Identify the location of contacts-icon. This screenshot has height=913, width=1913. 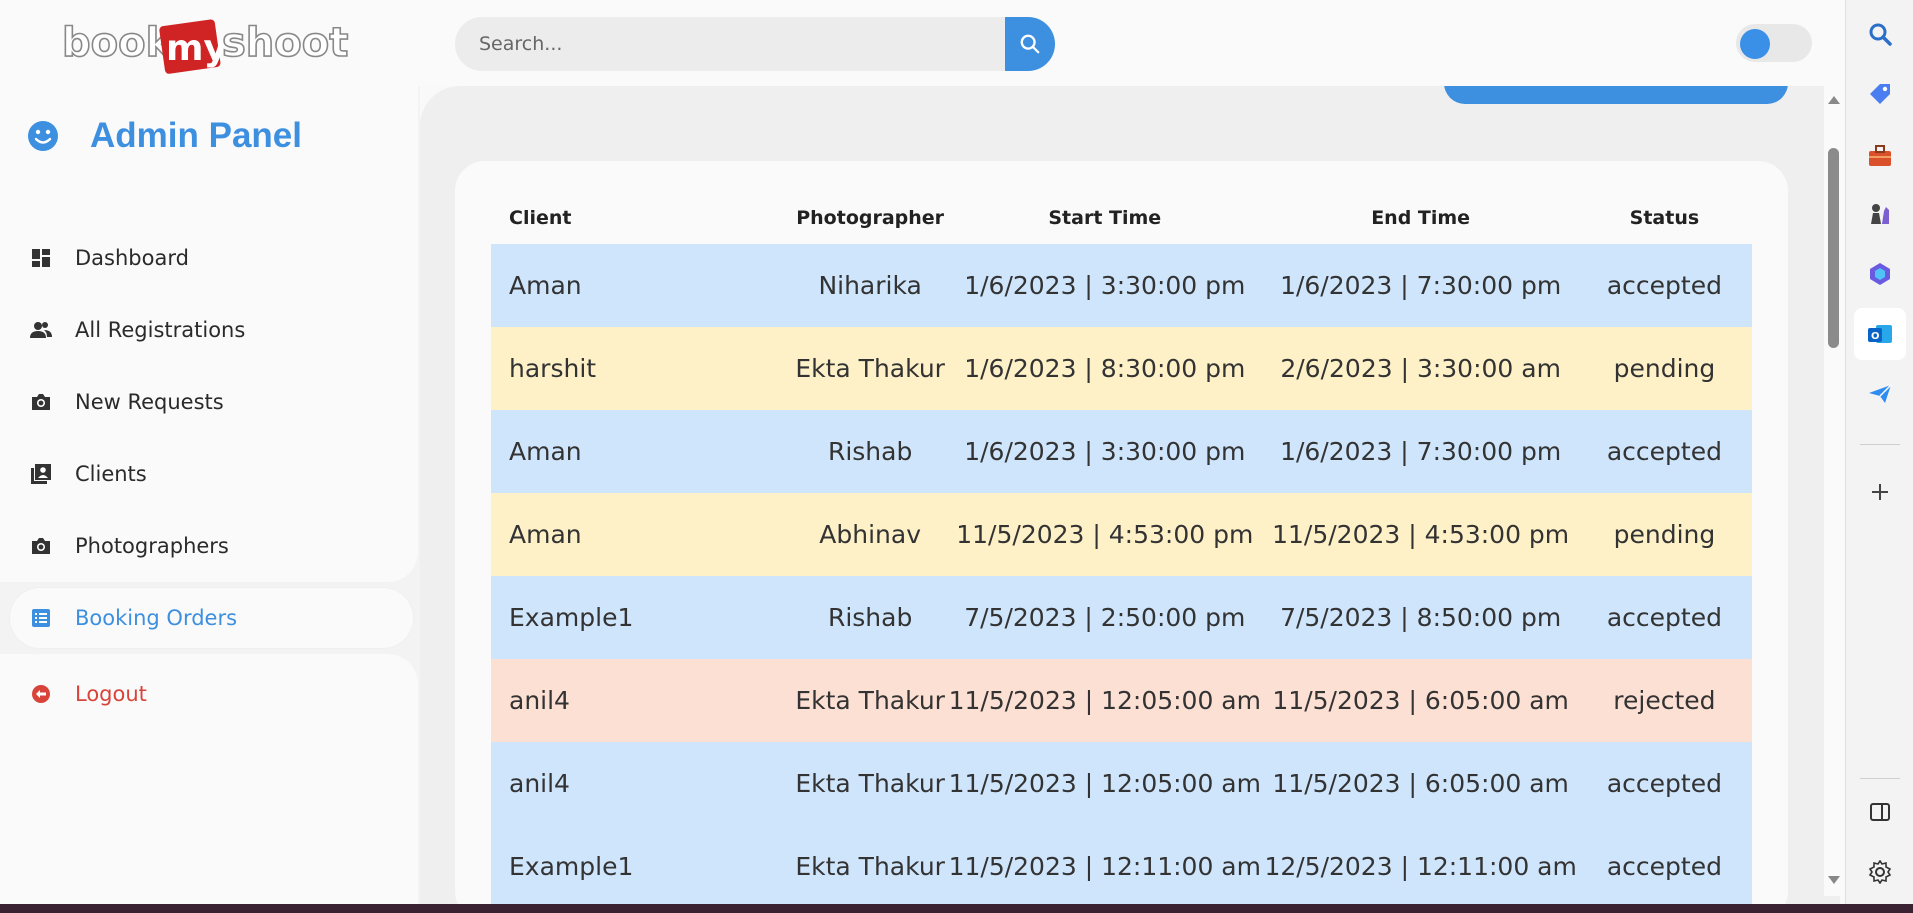
(41, 474).